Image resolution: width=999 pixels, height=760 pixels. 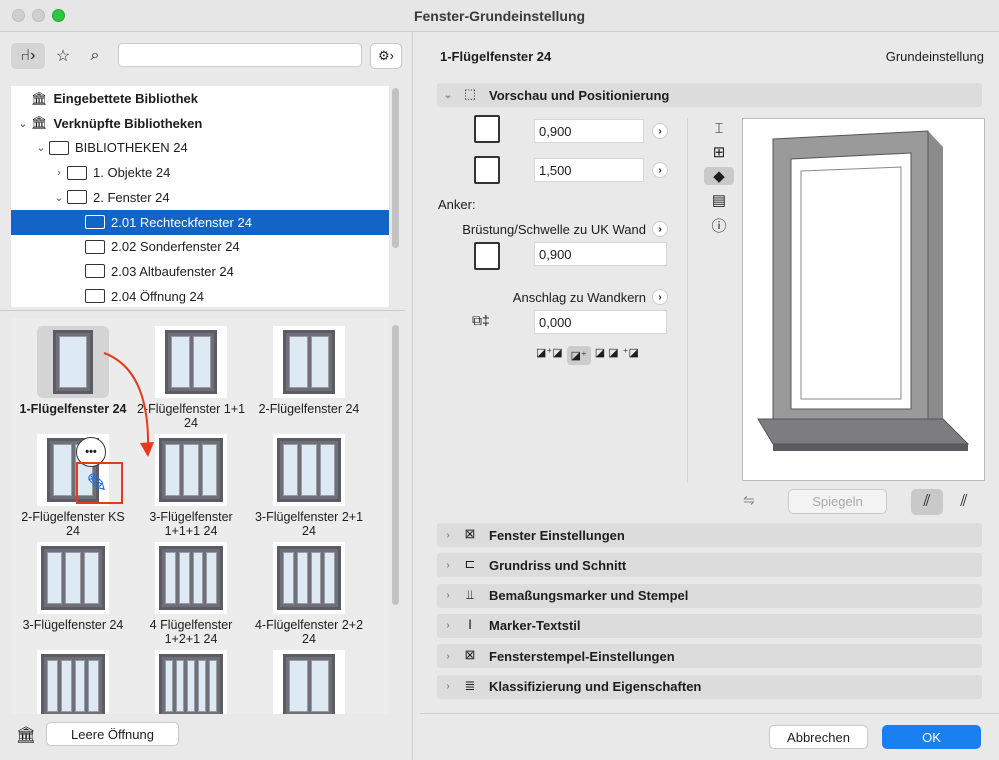 What do you see at coordinates (660, 170) in the screenshot?
I see `height-more-button: ›` at bounding box center [660, 170].